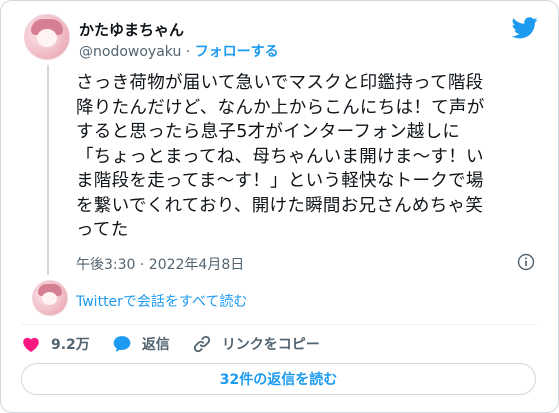  I want to click on see-conversation-link: Twitterで会話をすべて読む, so click(161, 301).